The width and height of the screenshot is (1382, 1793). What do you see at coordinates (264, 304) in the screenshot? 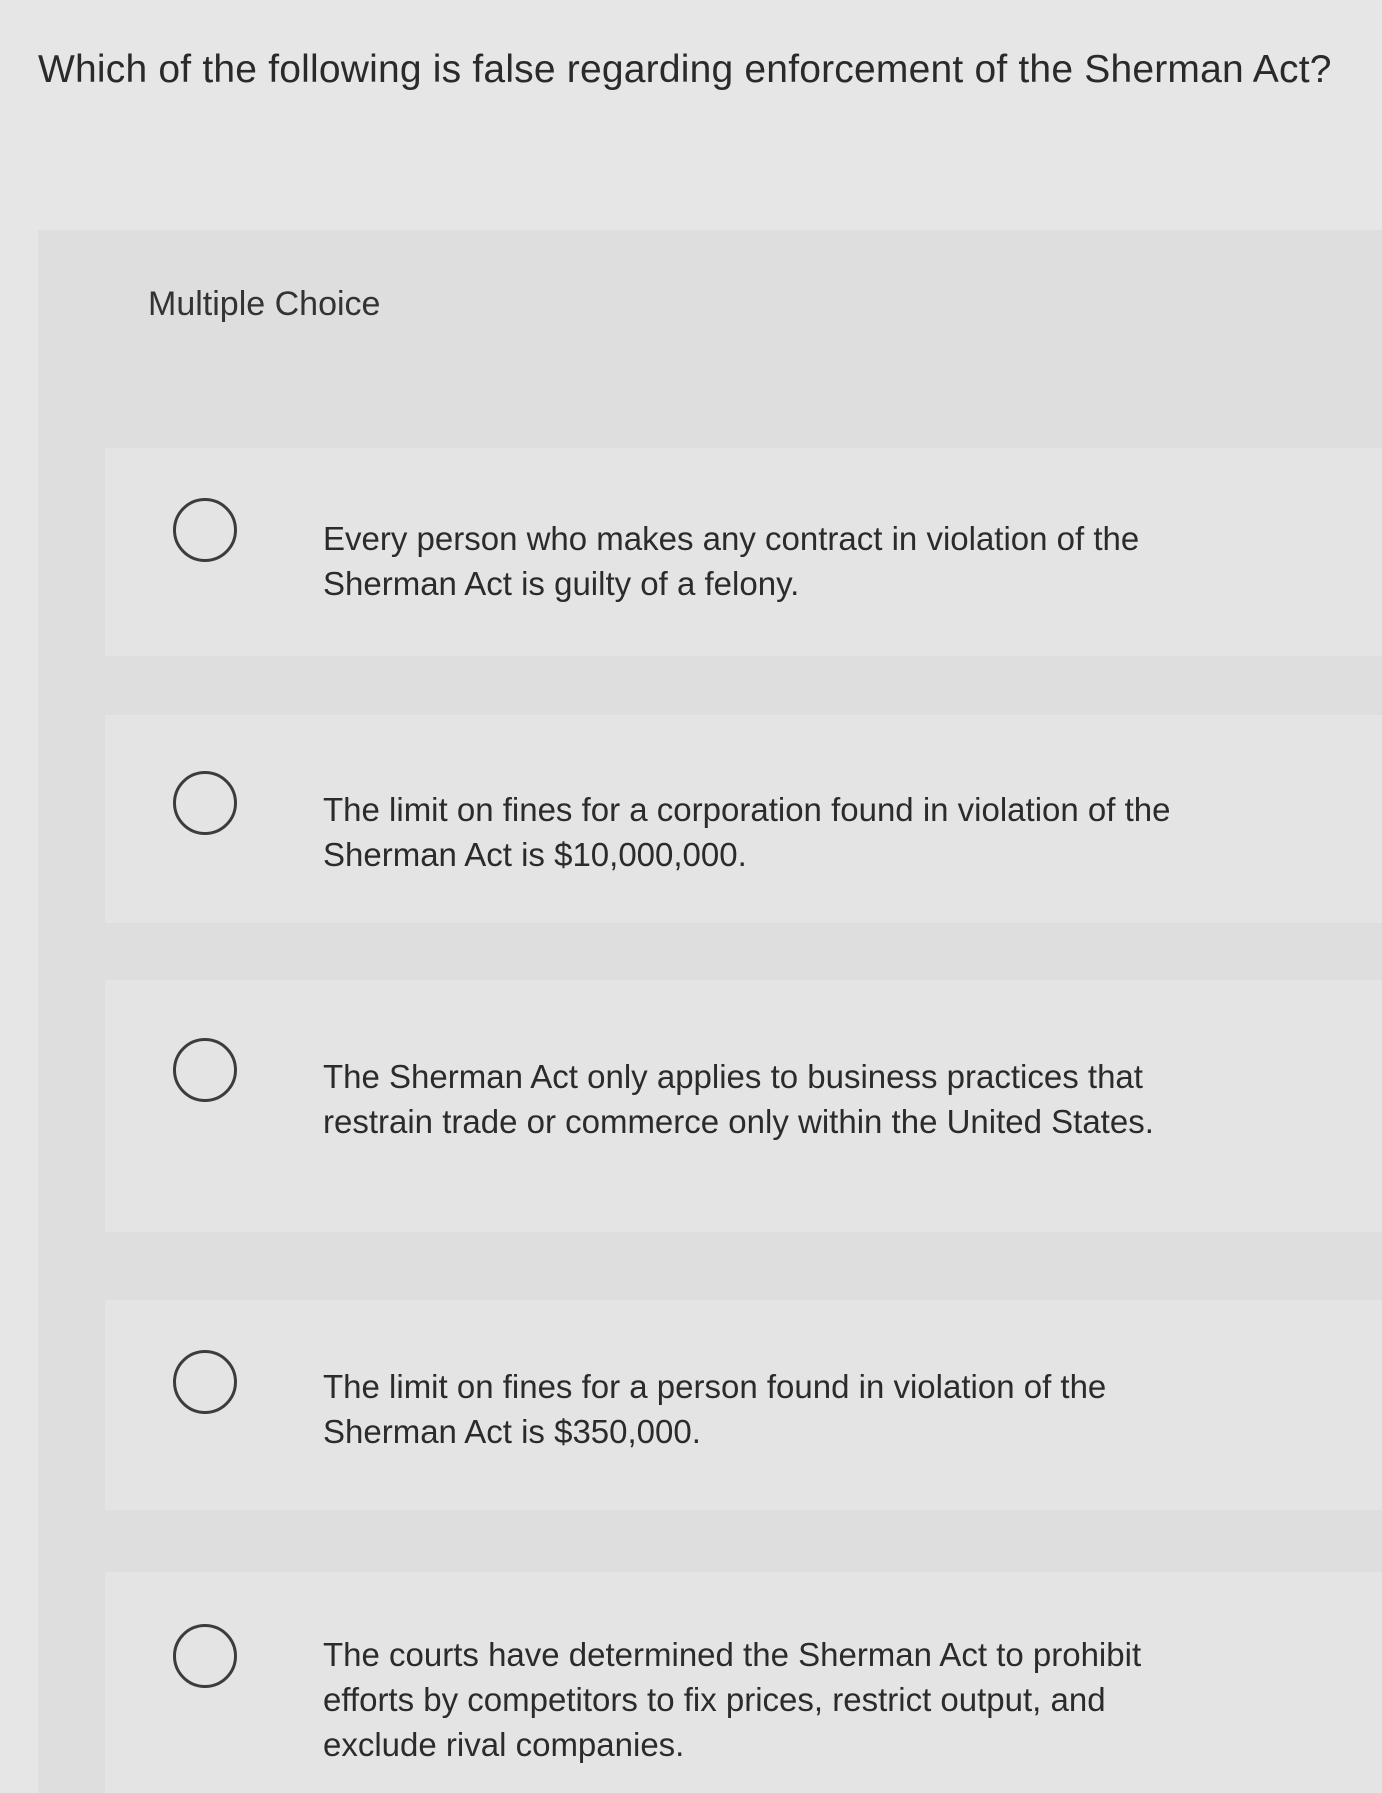
I see `multiple-choice-label: Multiple Choice` at bounding box center [264, 304].